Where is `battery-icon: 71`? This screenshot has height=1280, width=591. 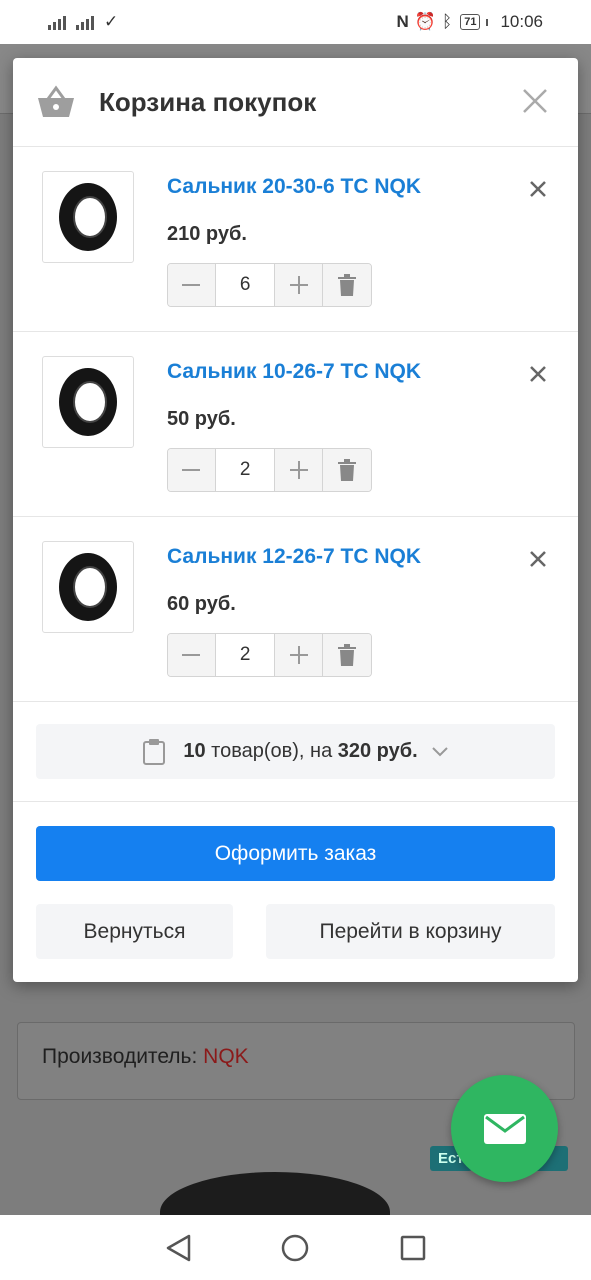
battery-icon: 71 is located at coordinates (470, 22).